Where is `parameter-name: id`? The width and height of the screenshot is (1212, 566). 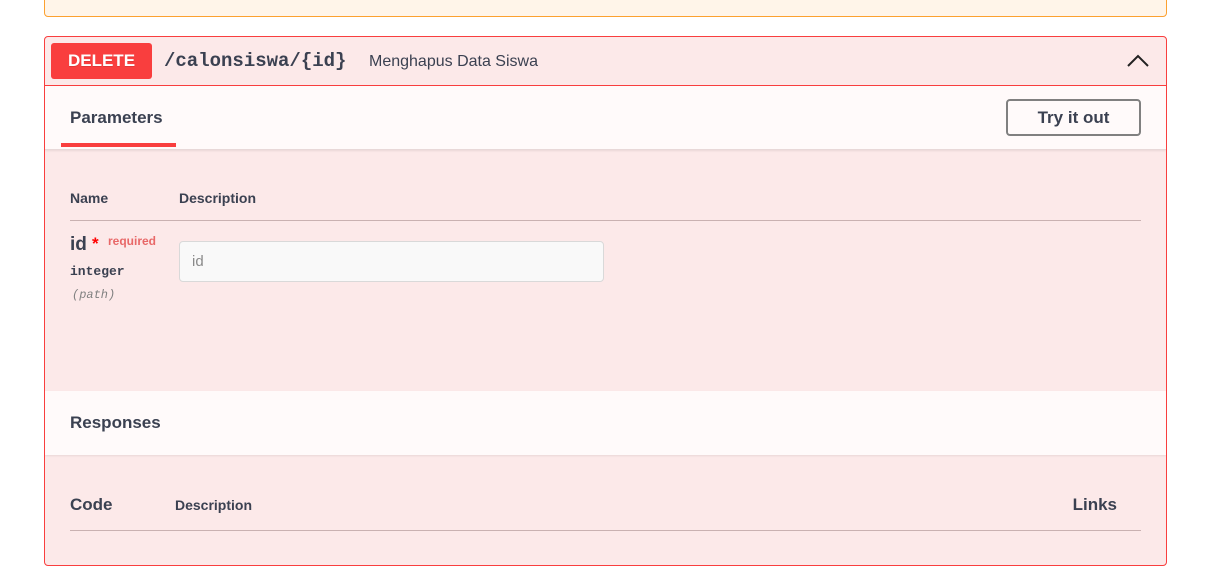
parameter-name: id is located at coordinates (78, 244).